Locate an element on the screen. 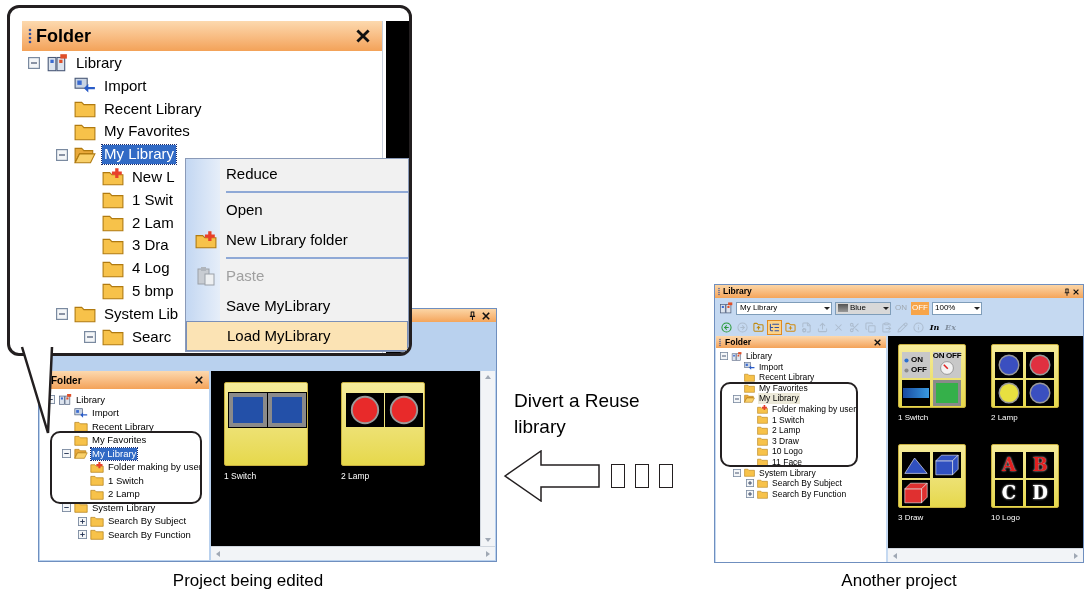 Image resolution: width=1085 pixels, height=594 pixels. menu-item: New Library folder is located at coordinates (297, 240).